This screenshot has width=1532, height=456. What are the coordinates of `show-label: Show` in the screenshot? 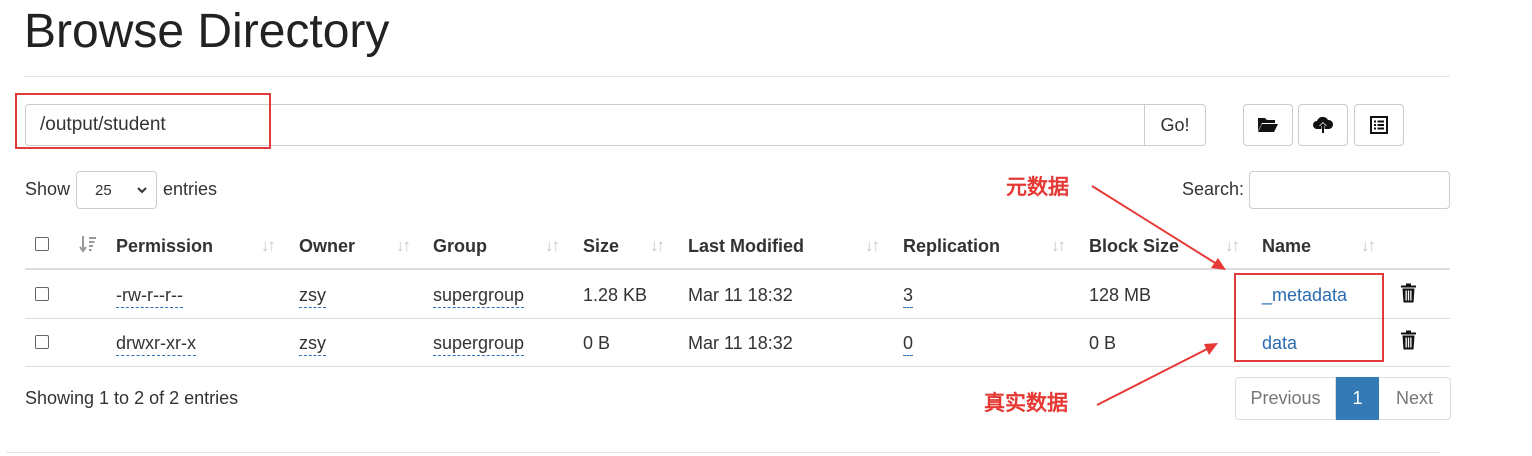 It's located at (48, 189).